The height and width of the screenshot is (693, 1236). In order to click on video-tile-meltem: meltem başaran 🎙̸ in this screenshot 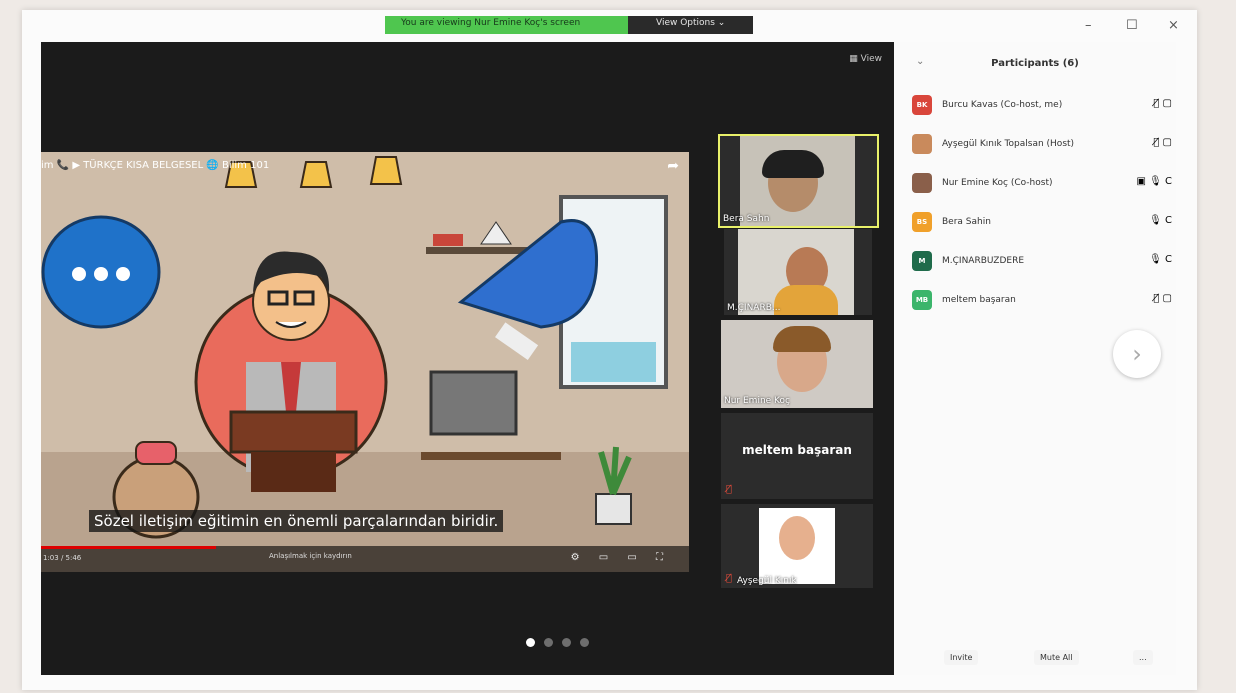, I will do `click(797, 456)`.